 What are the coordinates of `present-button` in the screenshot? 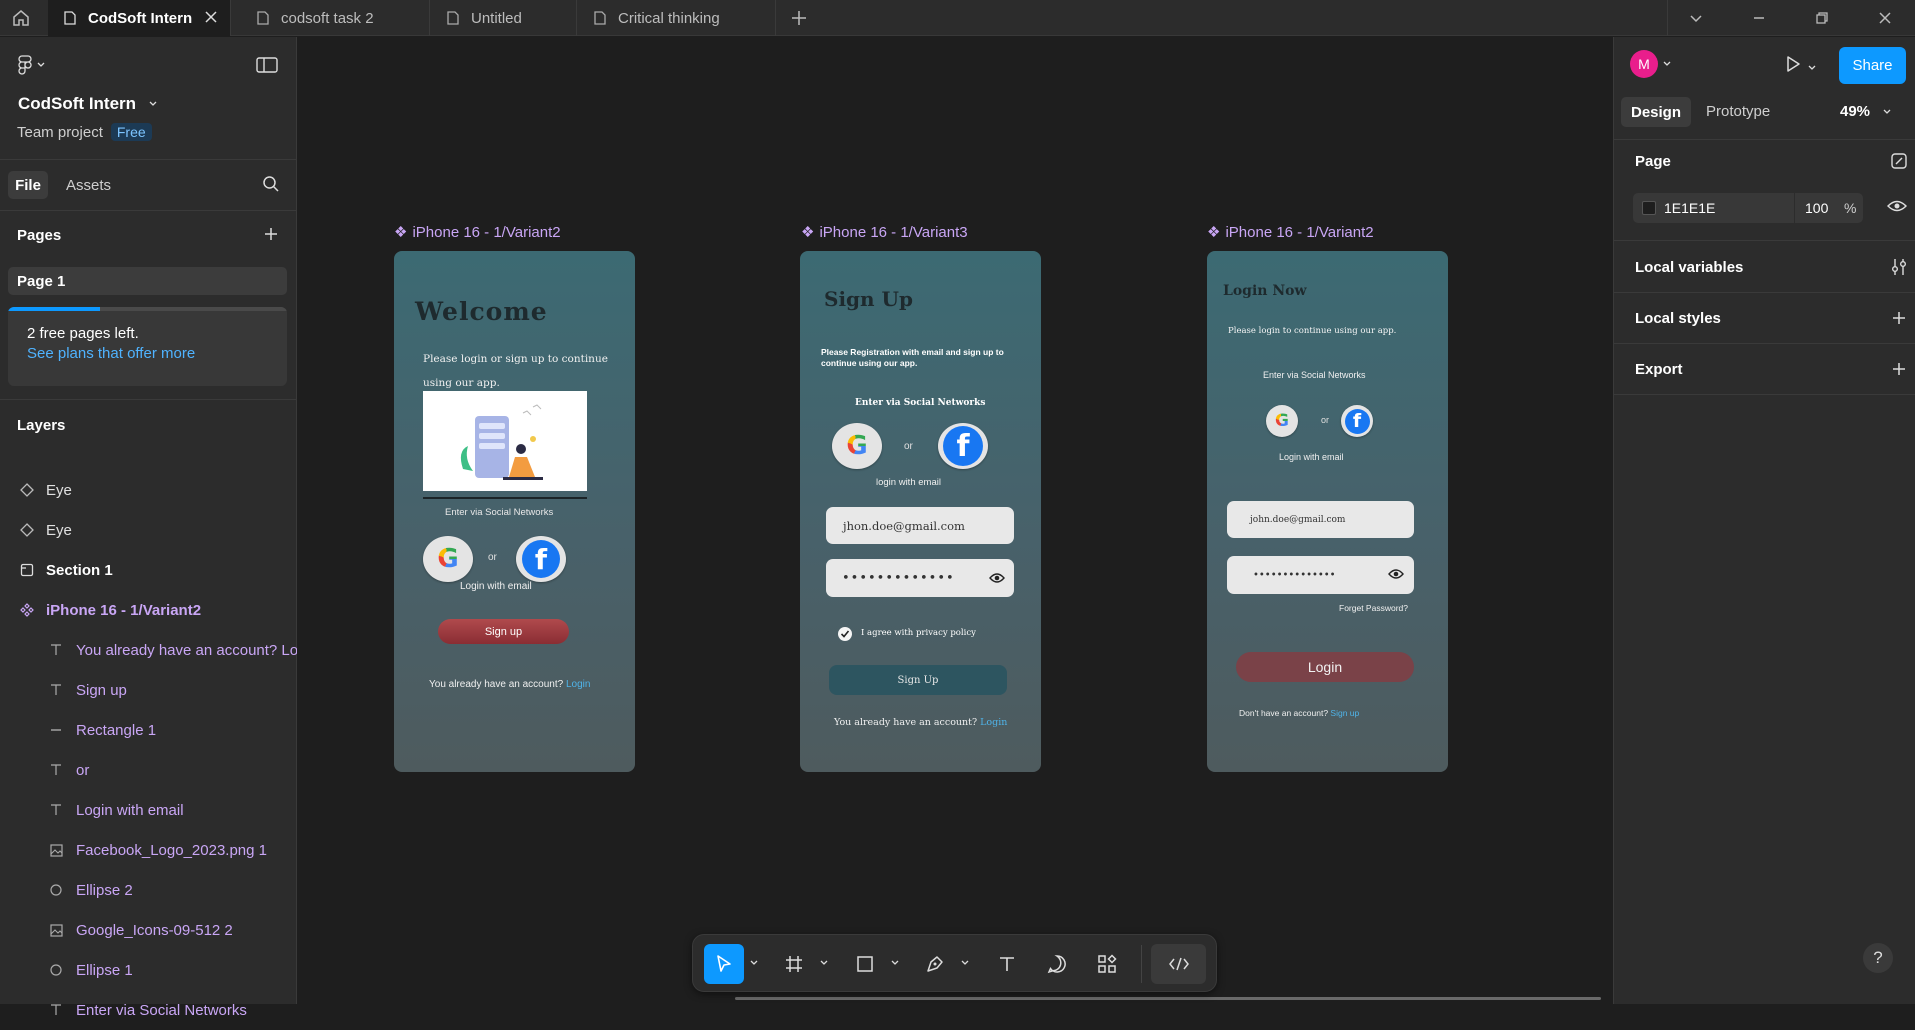 It's located at (1793, 66).